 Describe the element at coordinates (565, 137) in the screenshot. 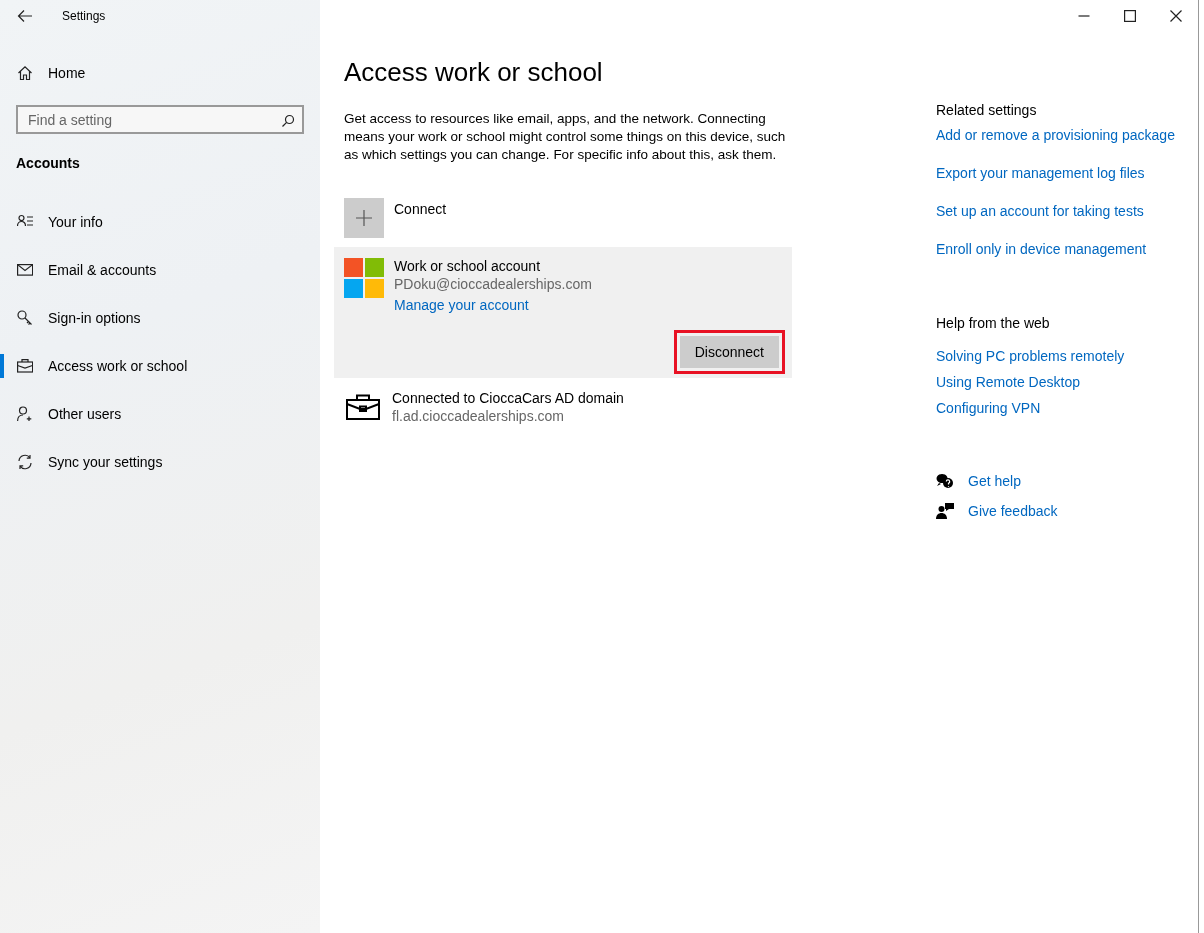

I see `description-text: Get access to resources like email, apps, and the network. Connecting means your work or school might control some things on this device, such as which settings you can change. For specific info about this, ask them.` at that location.